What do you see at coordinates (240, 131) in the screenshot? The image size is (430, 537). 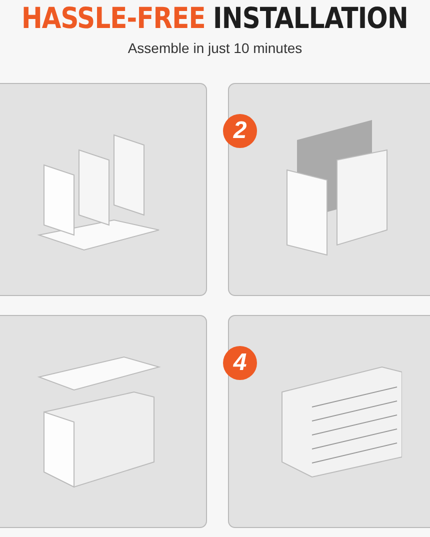 I see `step-number: 2` at bounding box center [240, 131].